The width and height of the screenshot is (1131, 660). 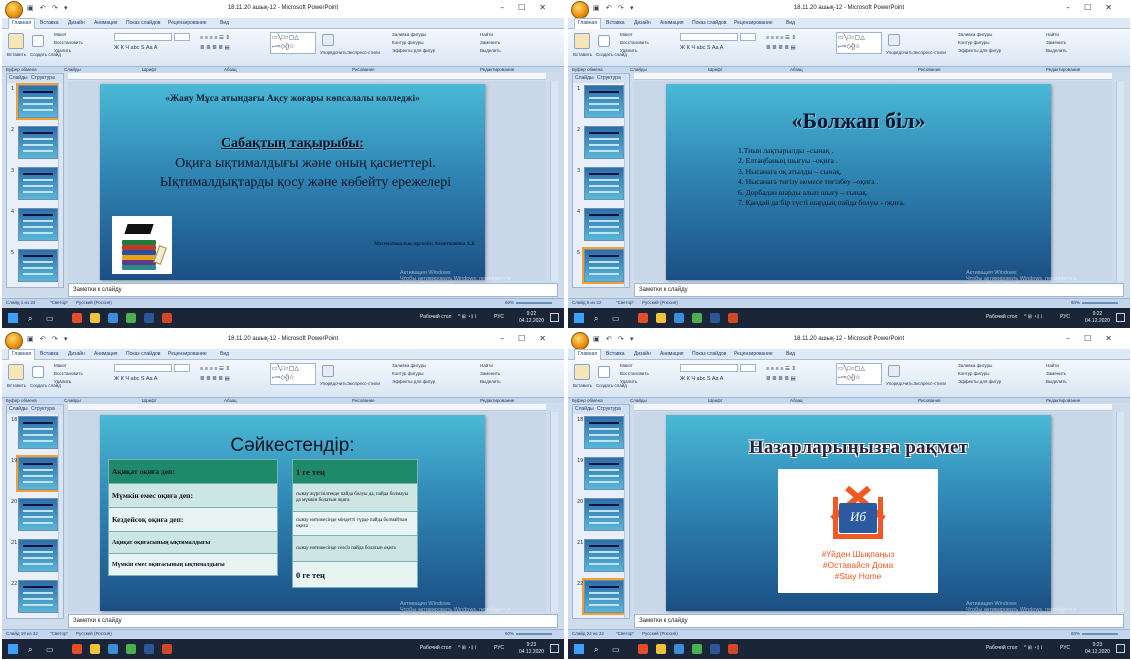 What do you see at coordinates (34, 183) in the screenshot?
I see `slide-thumbnail: 3` at bounding box center [34, 183].